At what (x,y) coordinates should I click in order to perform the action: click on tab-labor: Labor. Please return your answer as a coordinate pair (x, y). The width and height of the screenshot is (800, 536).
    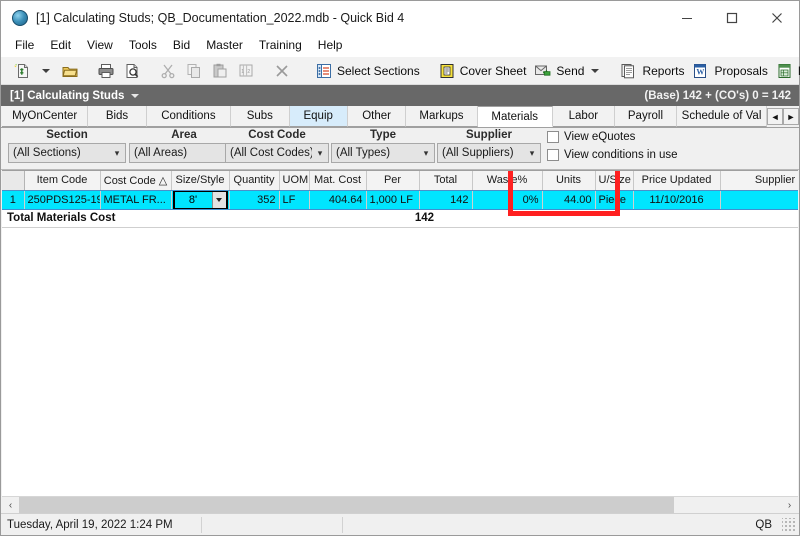
    Looking at the image, I should click on (583, 116).